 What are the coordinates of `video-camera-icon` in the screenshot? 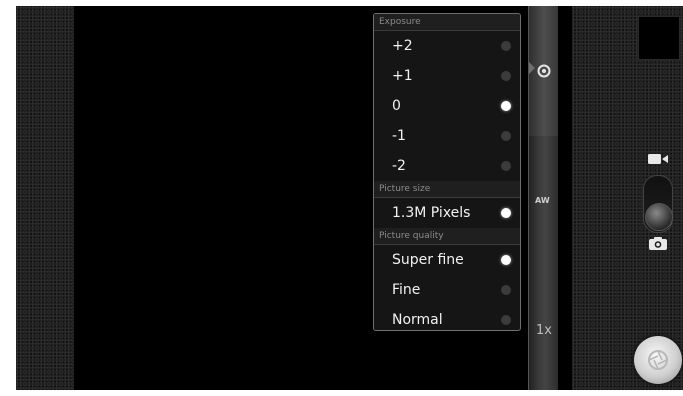 It's located at (658, 159).